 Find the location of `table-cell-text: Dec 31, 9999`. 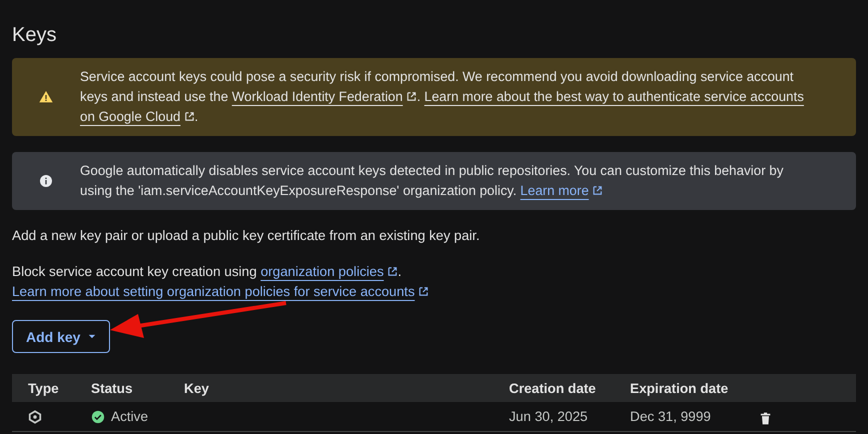

table-cell-text: Dec 31, 9999 is located at coordinates (671, 416).